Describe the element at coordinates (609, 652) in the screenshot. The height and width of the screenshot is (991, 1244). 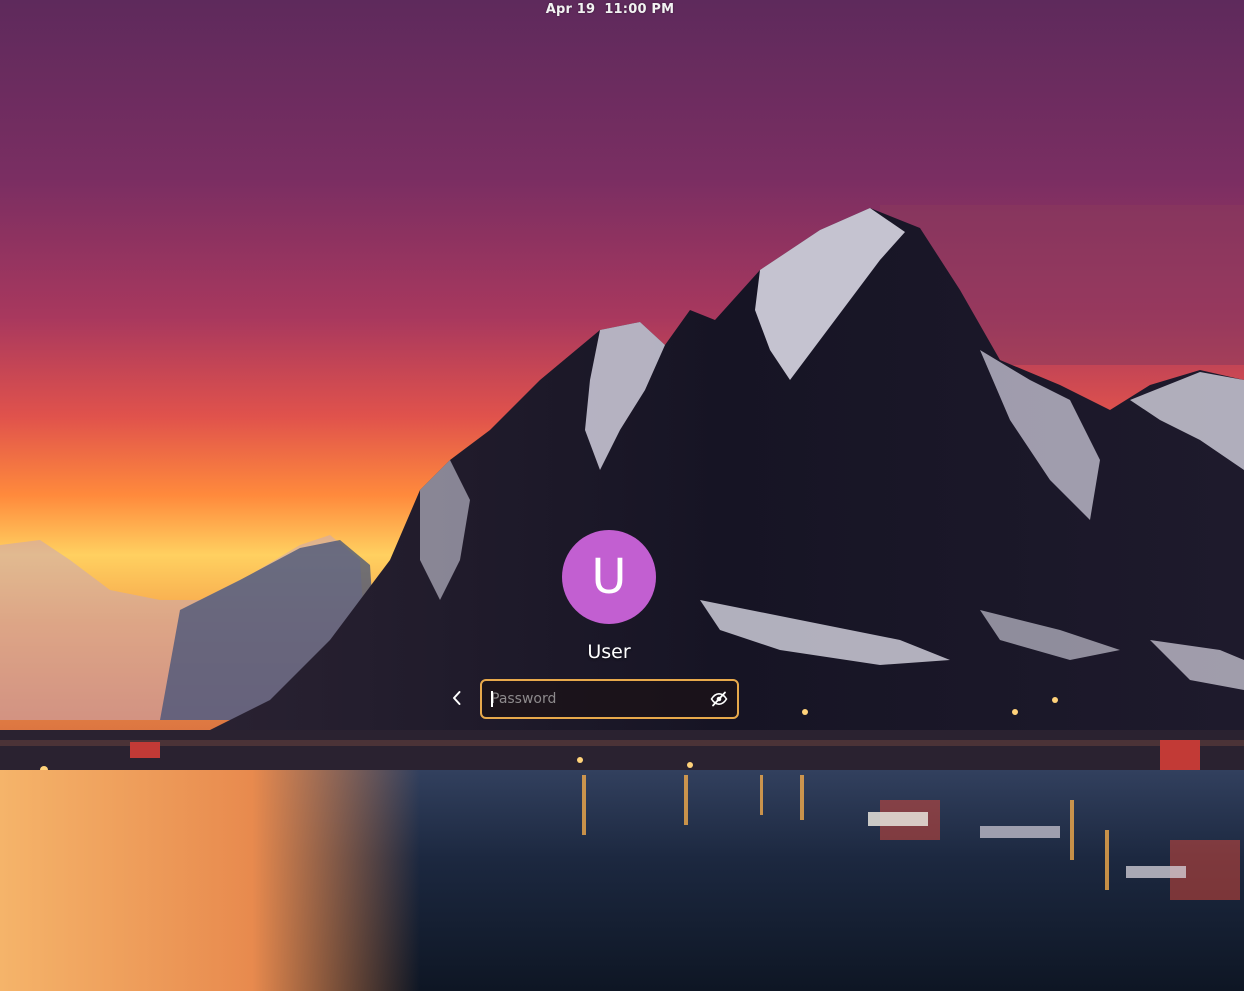
I see `user-name: User` at that location.